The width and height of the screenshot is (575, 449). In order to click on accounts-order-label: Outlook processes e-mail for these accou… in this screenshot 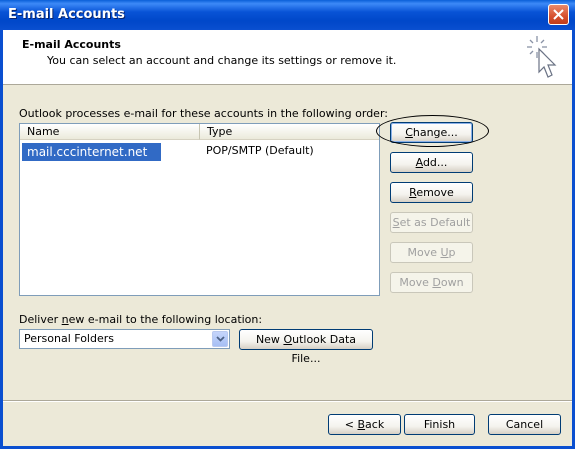, I will do `click(203, 113)`.